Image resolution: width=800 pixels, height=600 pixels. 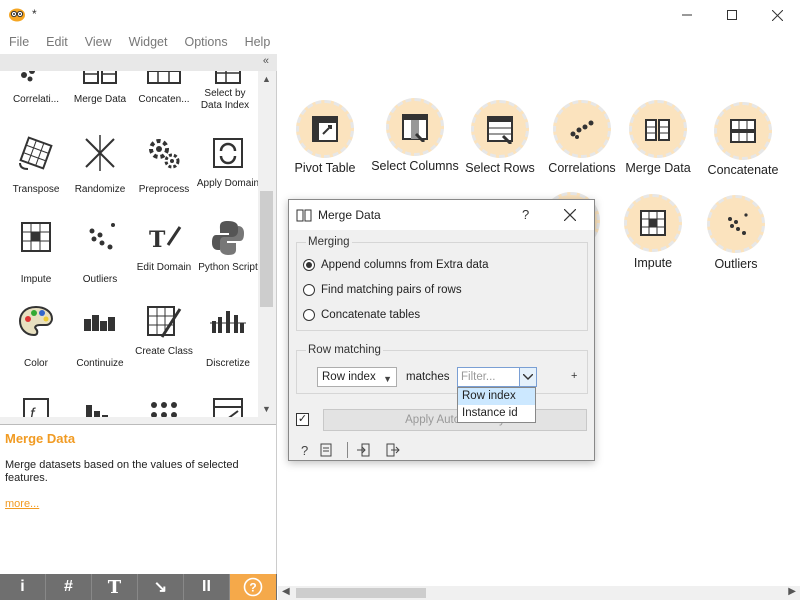 I want to click on toolbox-widget-python-script: Python Script, so click(x=226, y=259).